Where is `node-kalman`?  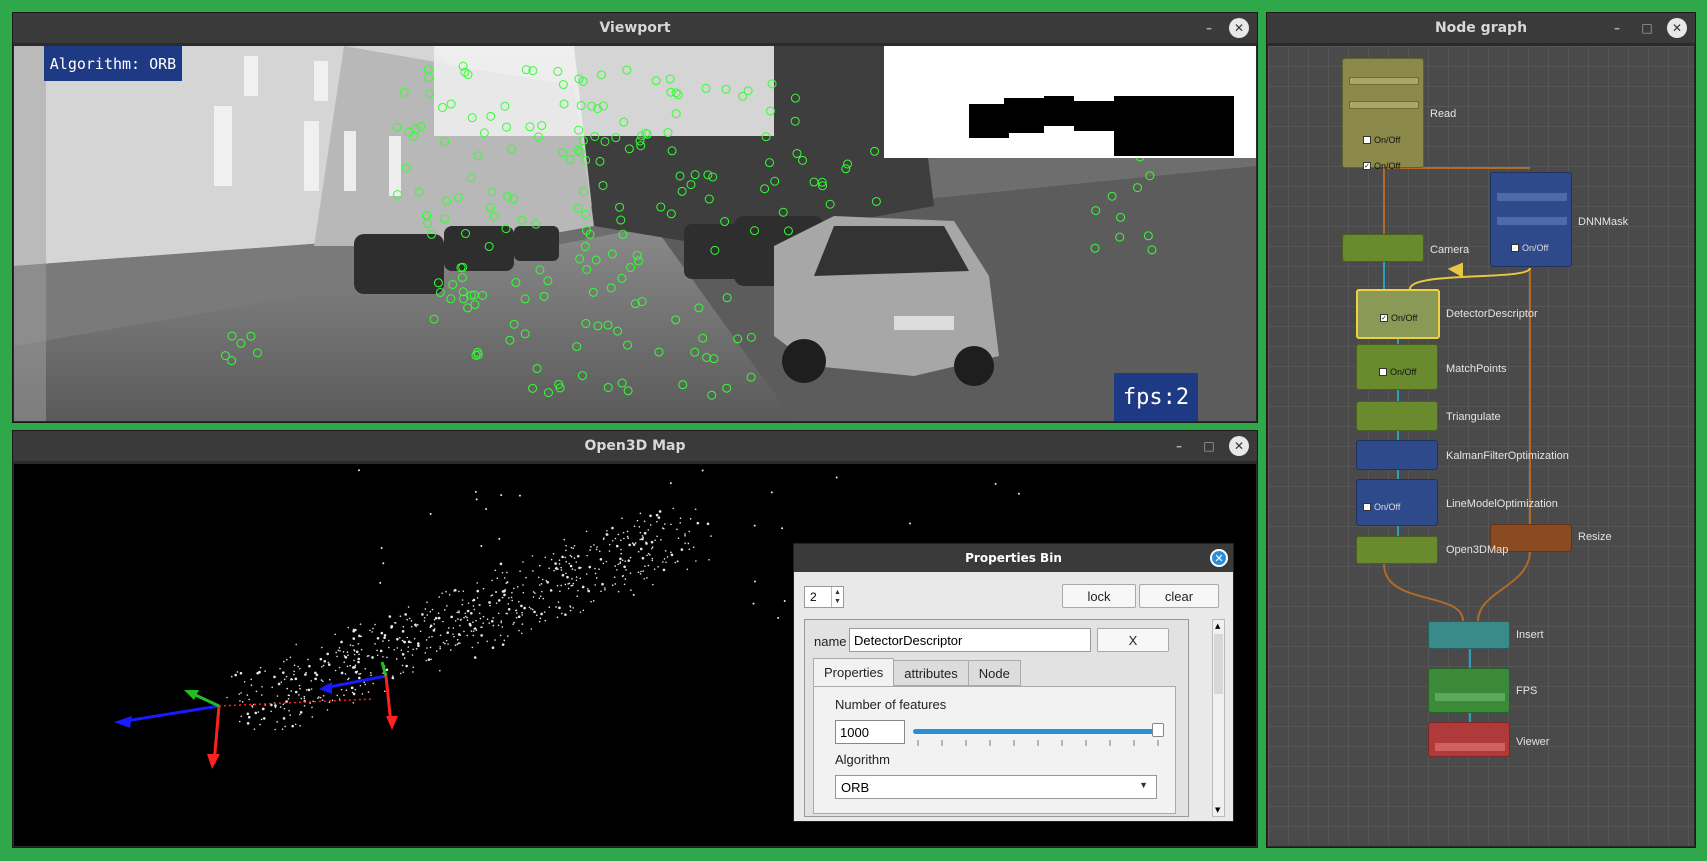
node-kalman is located at coordinates (1397, 455).